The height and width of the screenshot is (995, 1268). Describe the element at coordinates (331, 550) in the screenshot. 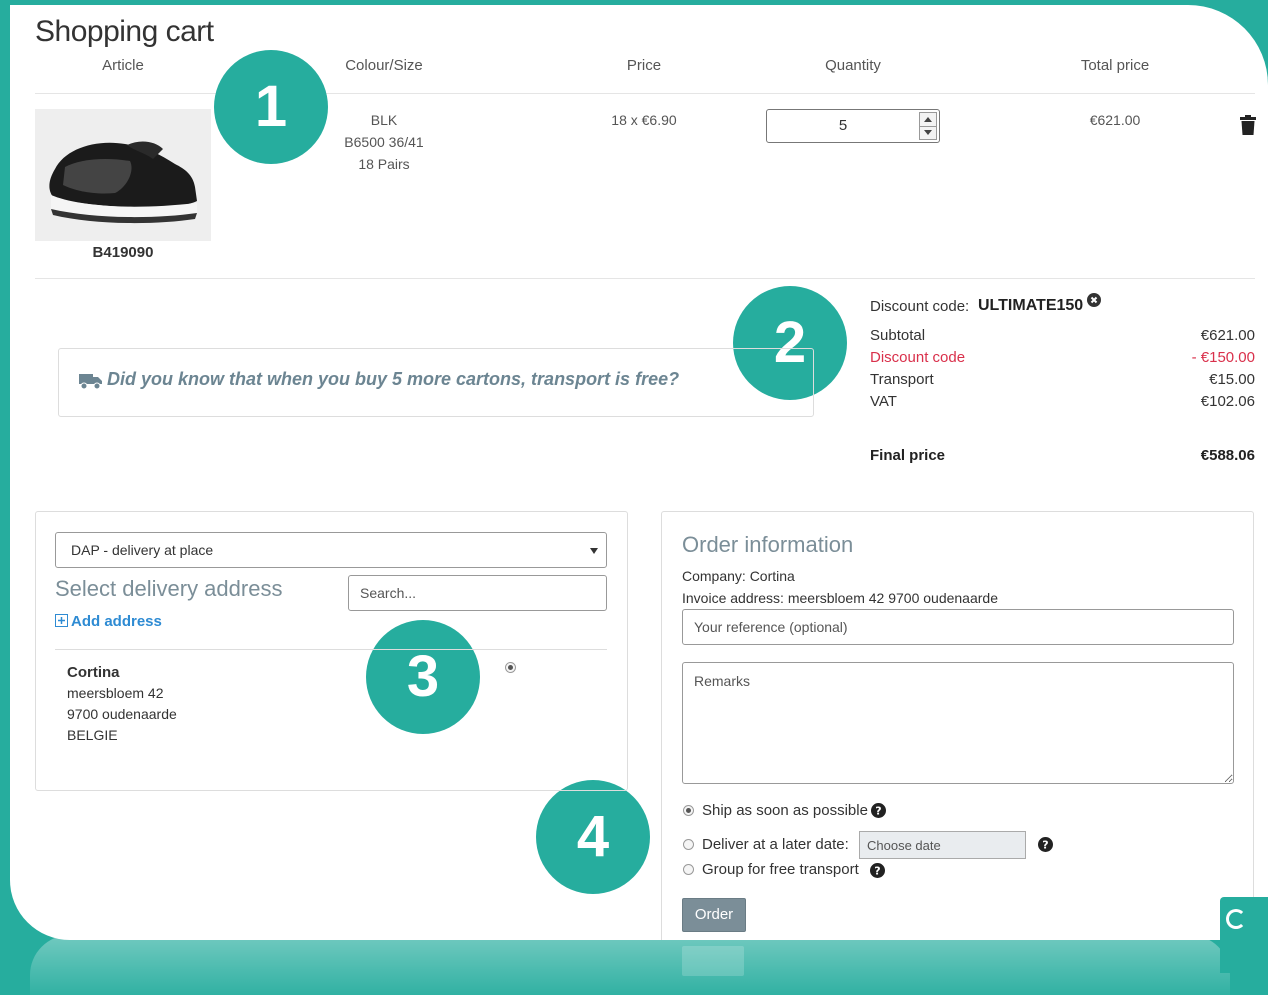

I see `delivery-method-select: DAP - delivery at place` at that location.